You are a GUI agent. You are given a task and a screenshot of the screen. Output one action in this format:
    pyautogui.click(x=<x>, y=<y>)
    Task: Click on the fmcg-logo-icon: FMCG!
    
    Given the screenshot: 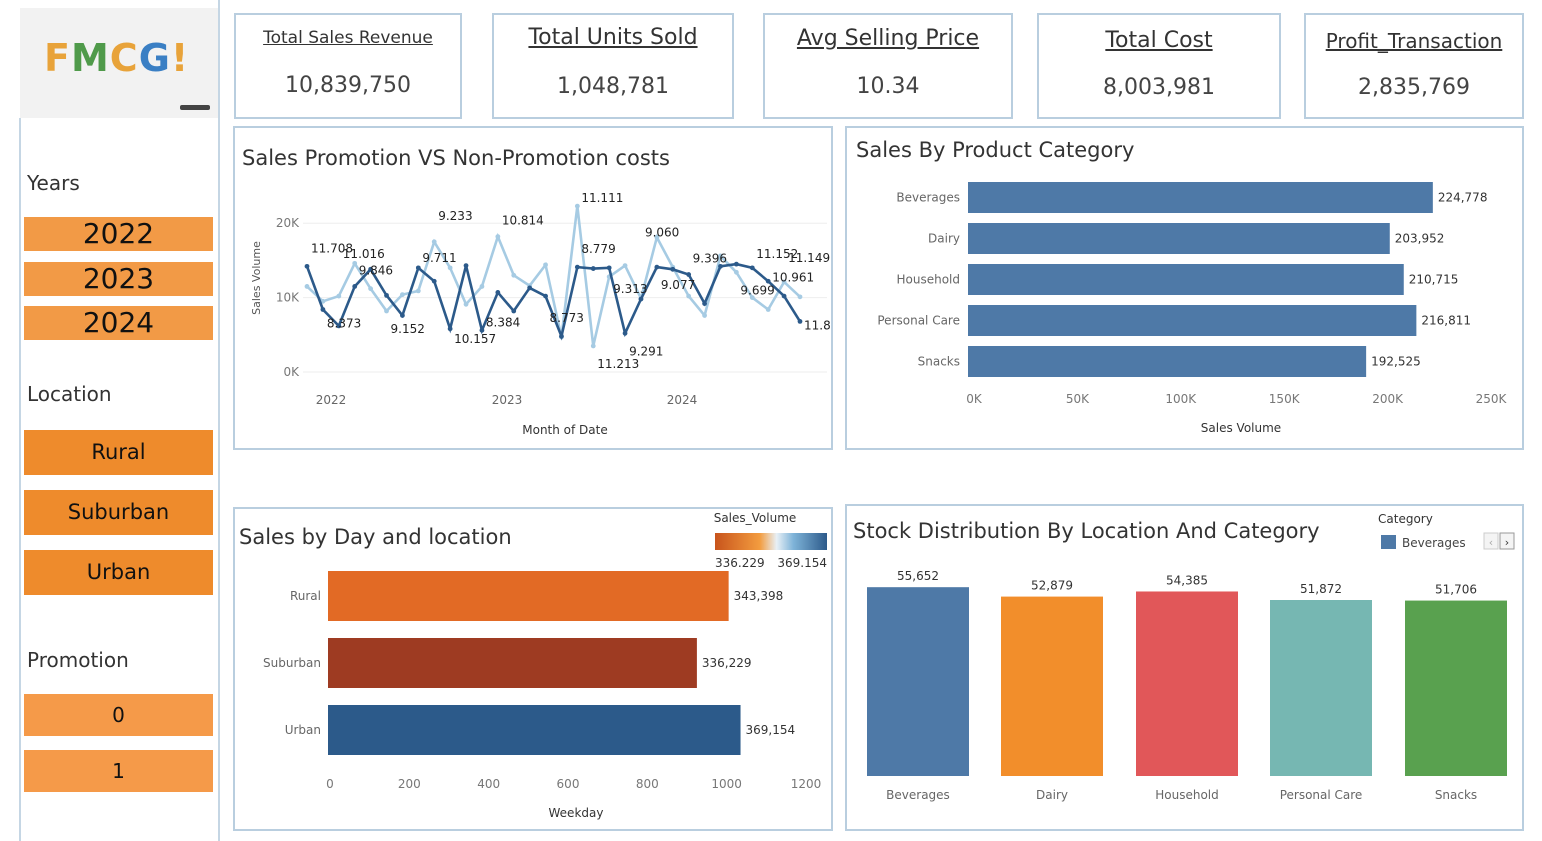 What is the action you would take?
    pyautogui.click(x=117, y=58)
    